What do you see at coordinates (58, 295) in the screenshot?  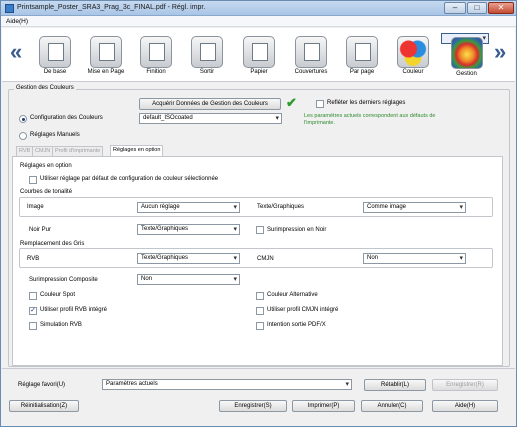 I see `spot-color-label: Couleur Spot` at bounding box center [58, 295].